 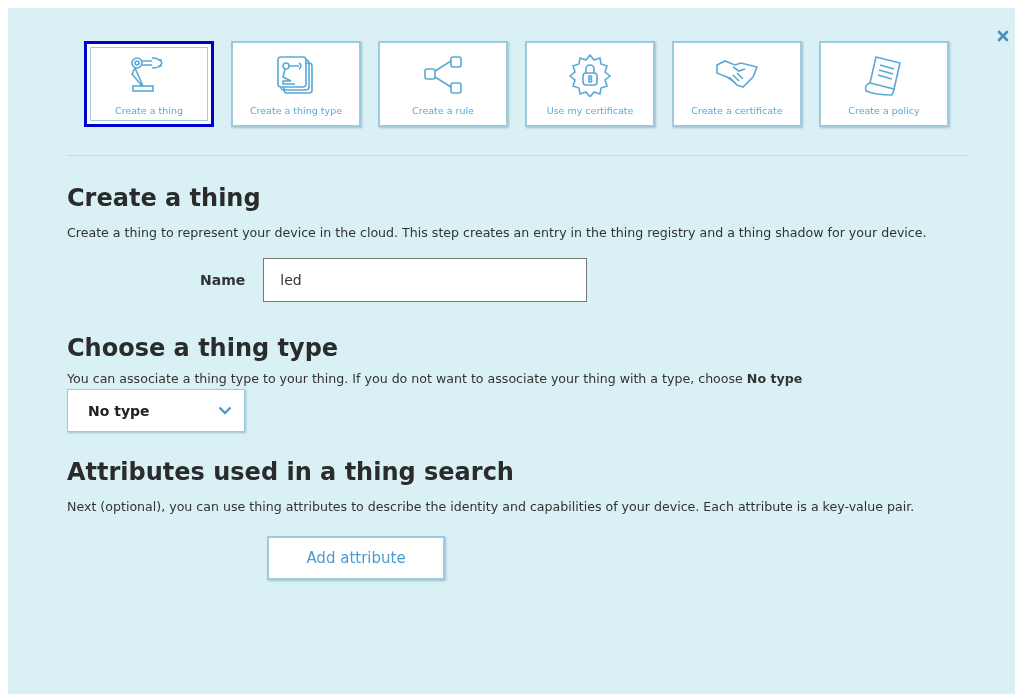 What do you see at coordinates (425, 280) in the screenshot?
I see `name-field: led` at bounding box center [425, 280].